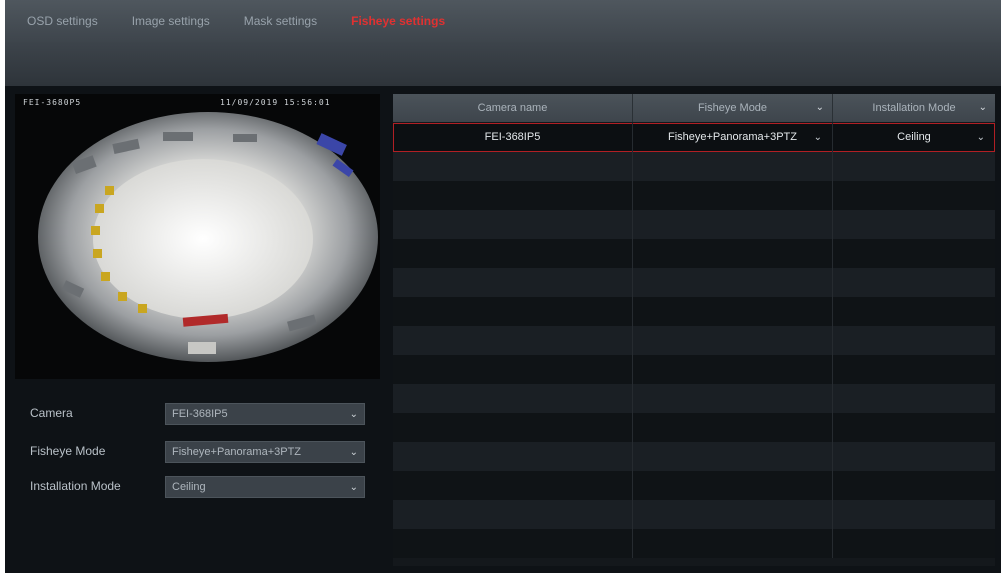  I want to click on camera-select: FEI-368IP5 ⌄, so click(265, 414).